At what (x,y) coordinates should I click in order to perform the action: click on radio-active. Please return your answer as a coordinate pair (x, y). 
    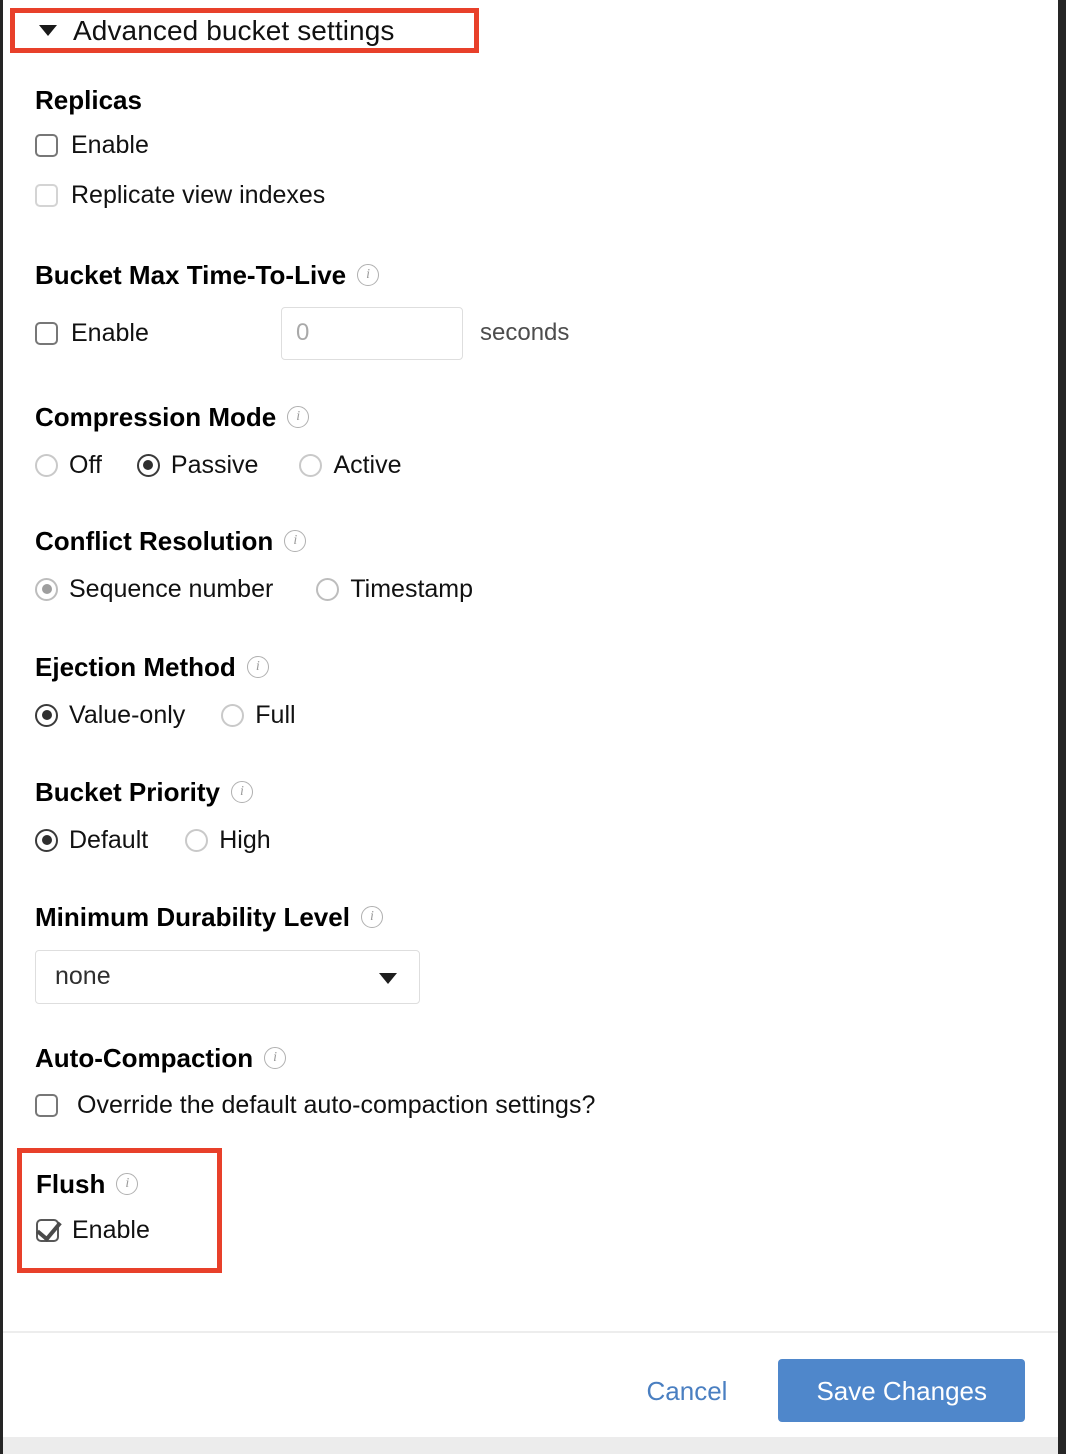
    Looking at the image, I should click on (311, 465).